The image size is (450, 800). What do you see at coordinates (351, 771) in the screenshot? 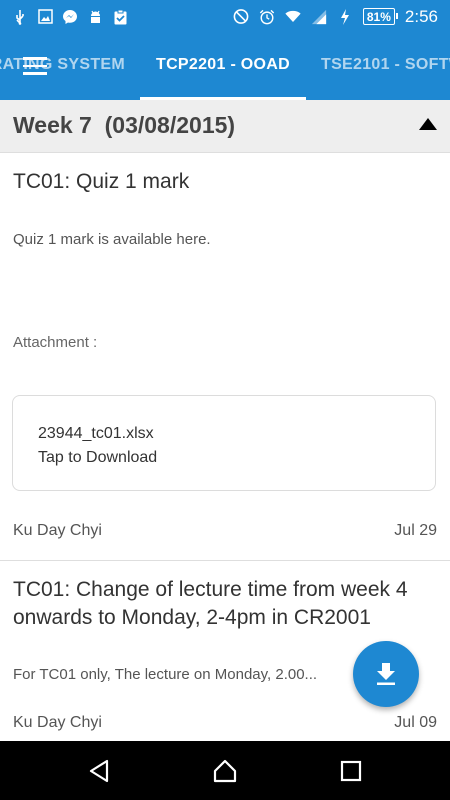
I see `recents-icon` at bounding box center [351, 771].